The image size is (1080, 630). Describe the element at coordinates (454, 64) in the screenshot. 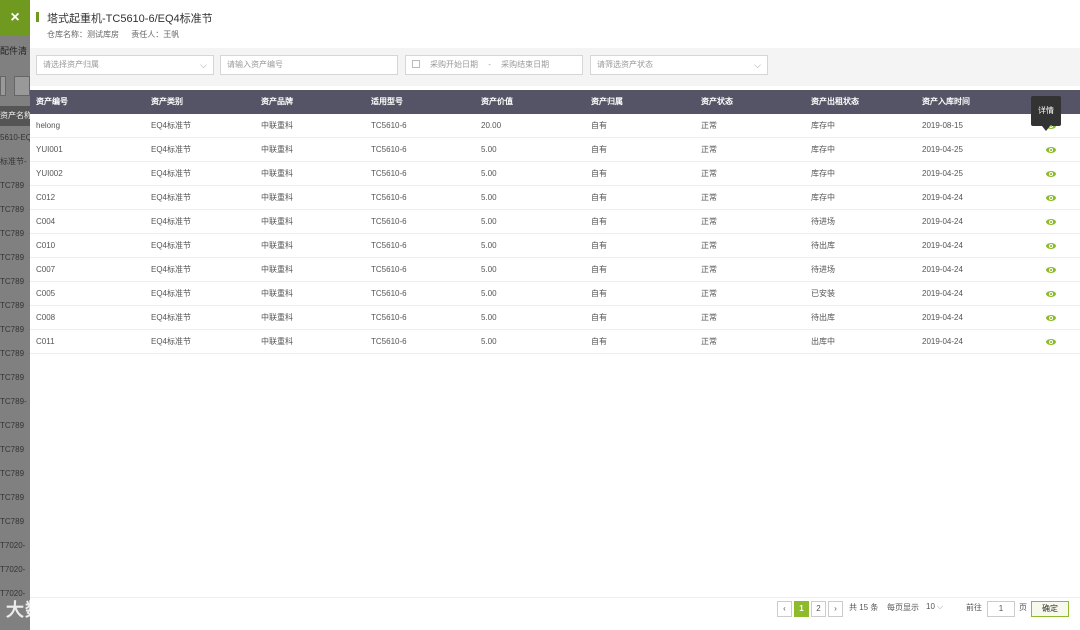

I see `date-start-placeholder: 采购开始日期` at that location.